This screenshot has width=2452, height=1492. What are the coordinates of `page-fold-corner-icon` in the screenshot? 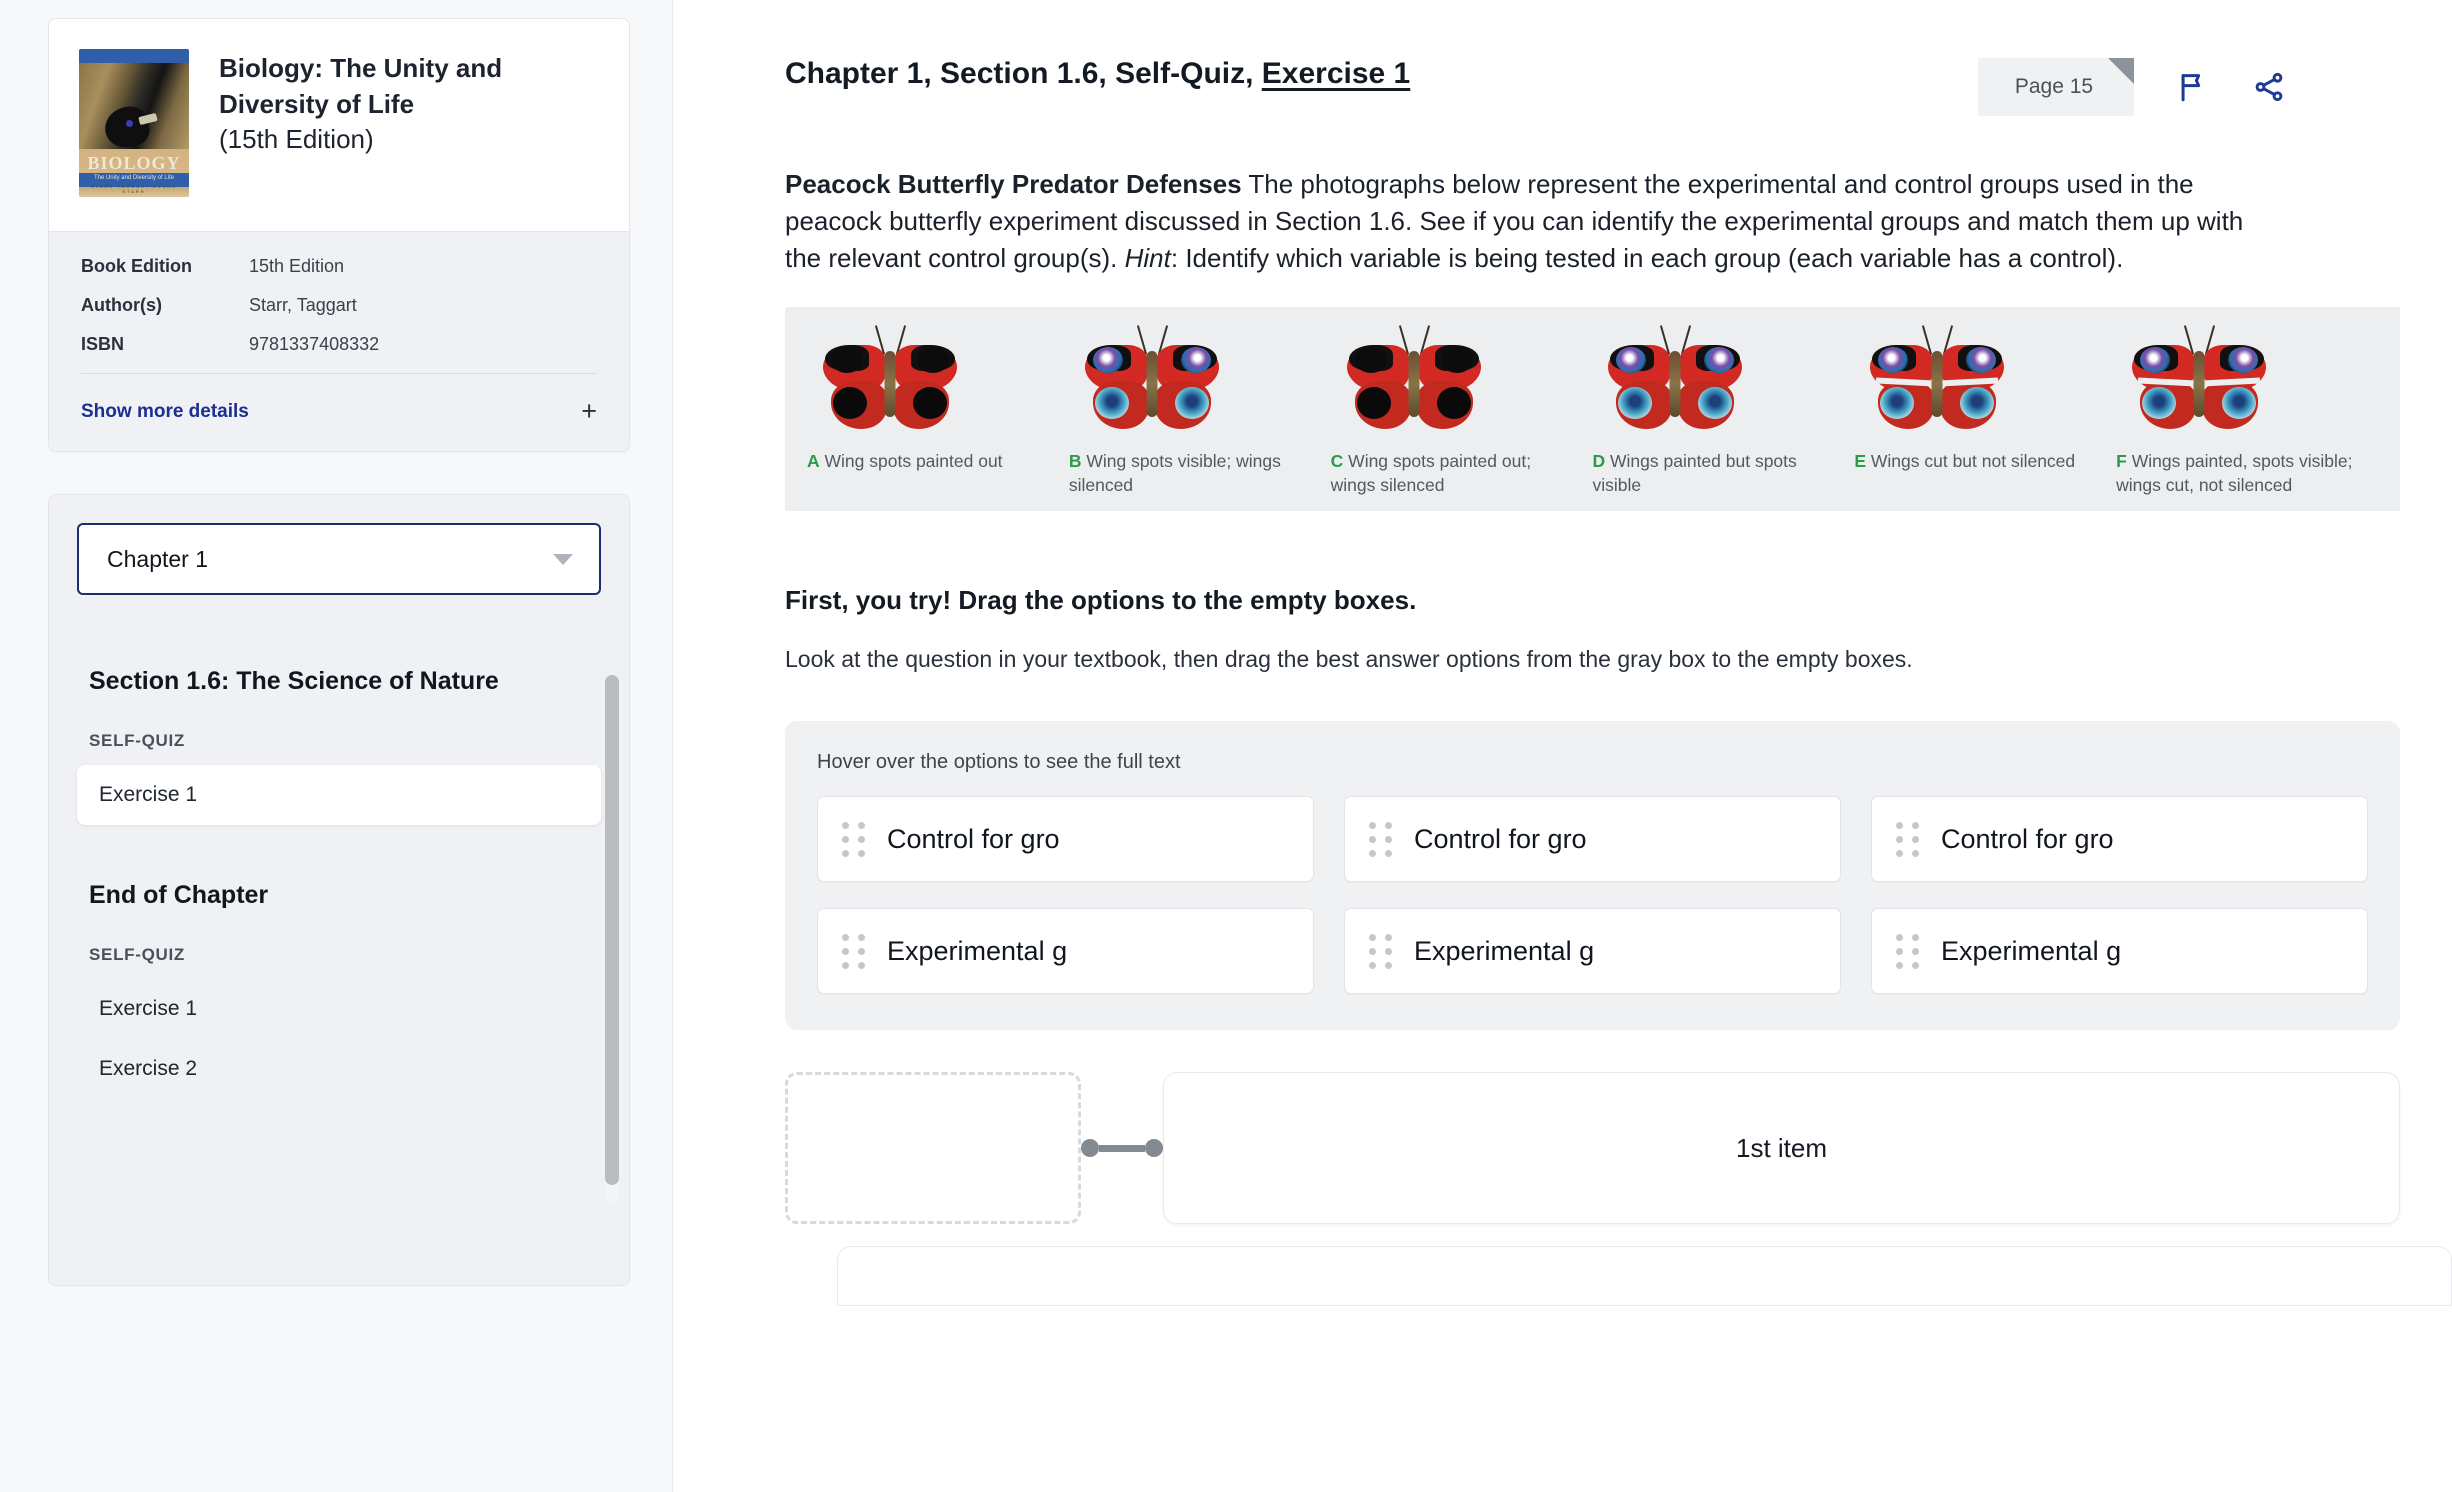 It's located at (2121, 71).